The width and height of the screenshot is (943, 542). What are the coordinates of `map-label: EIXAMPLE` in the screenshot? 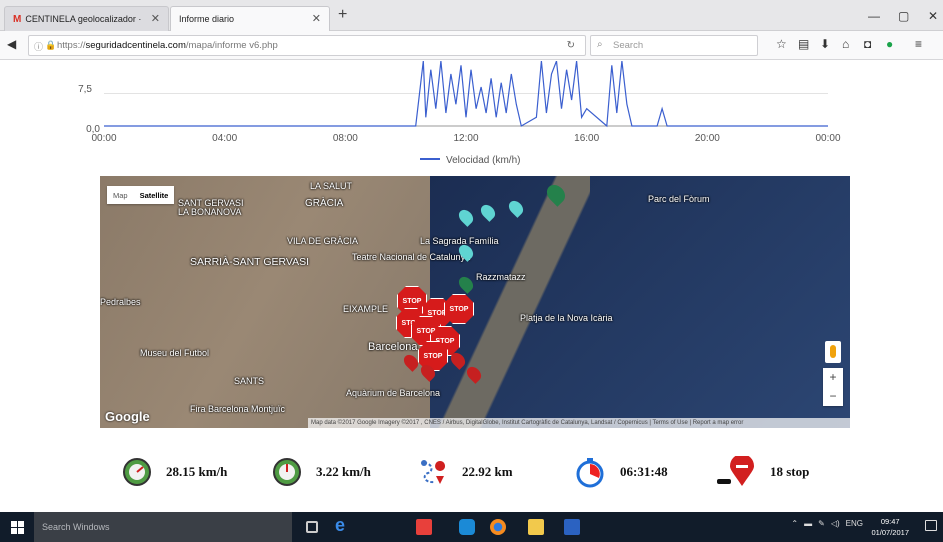 It's located at (366, 309).